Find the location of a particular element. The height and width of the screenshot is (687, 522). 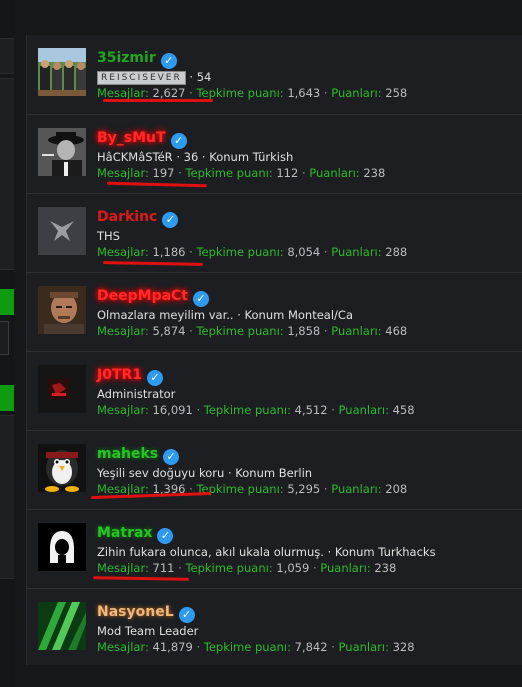

username: 35izmir ✓ is located at coordinates (137, 59).